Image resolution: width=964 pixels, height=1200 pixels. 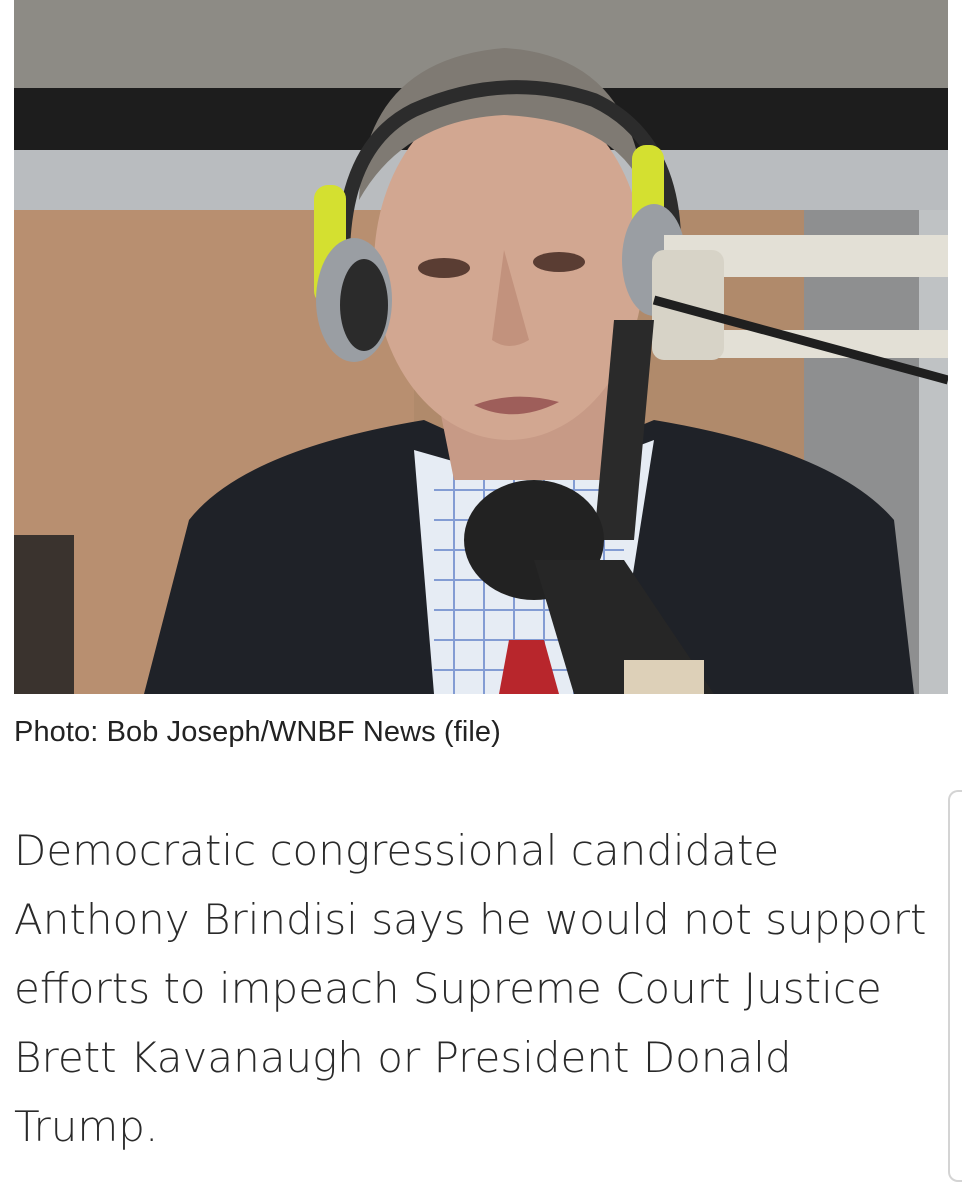 What do you see at coordinates (257, 732) in the screenshot?
I see `photo-caption: Photo: Bob Joseph/WNBF News (file)` at bounding box center [257, 732].